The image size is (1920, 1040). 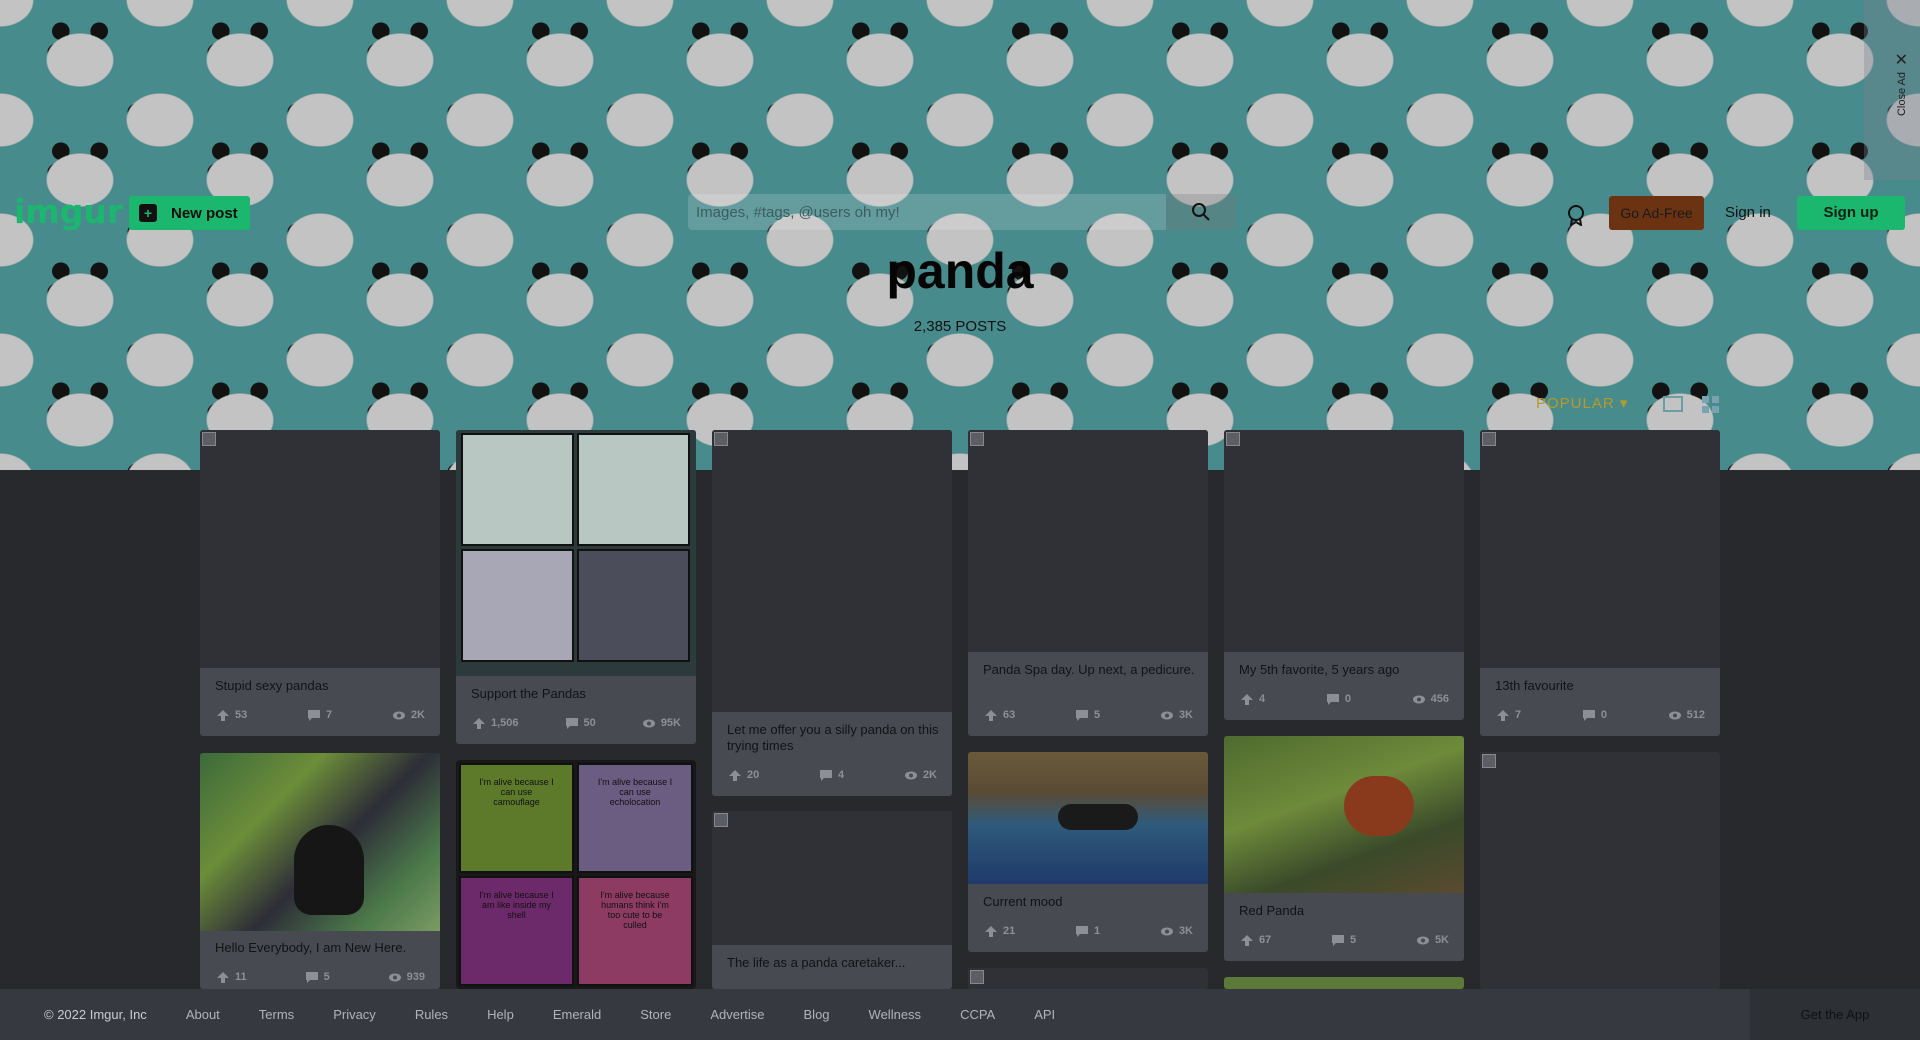 I want to click on footer-link-about: About, so click(x=203, y=1014).